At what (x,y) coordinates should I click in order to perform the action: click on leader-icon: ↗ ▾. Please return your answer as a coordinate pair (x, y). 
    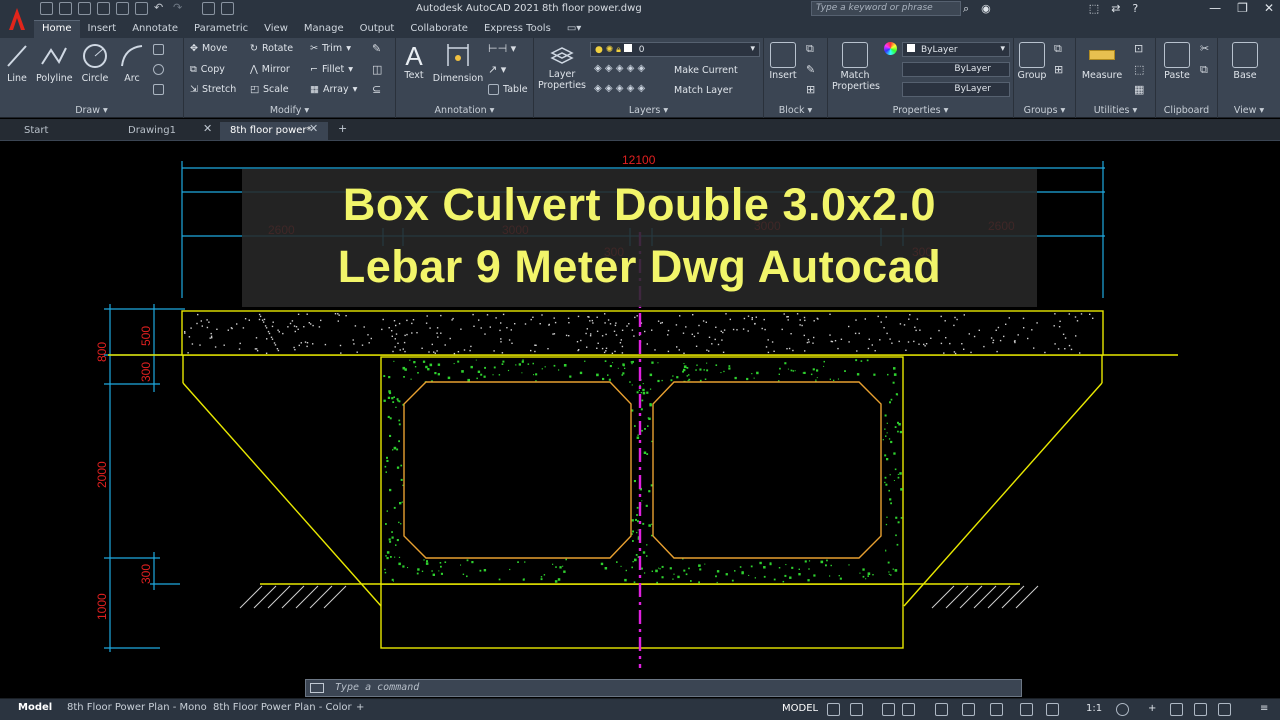
    Looking at the image, I should click on (497, 69).